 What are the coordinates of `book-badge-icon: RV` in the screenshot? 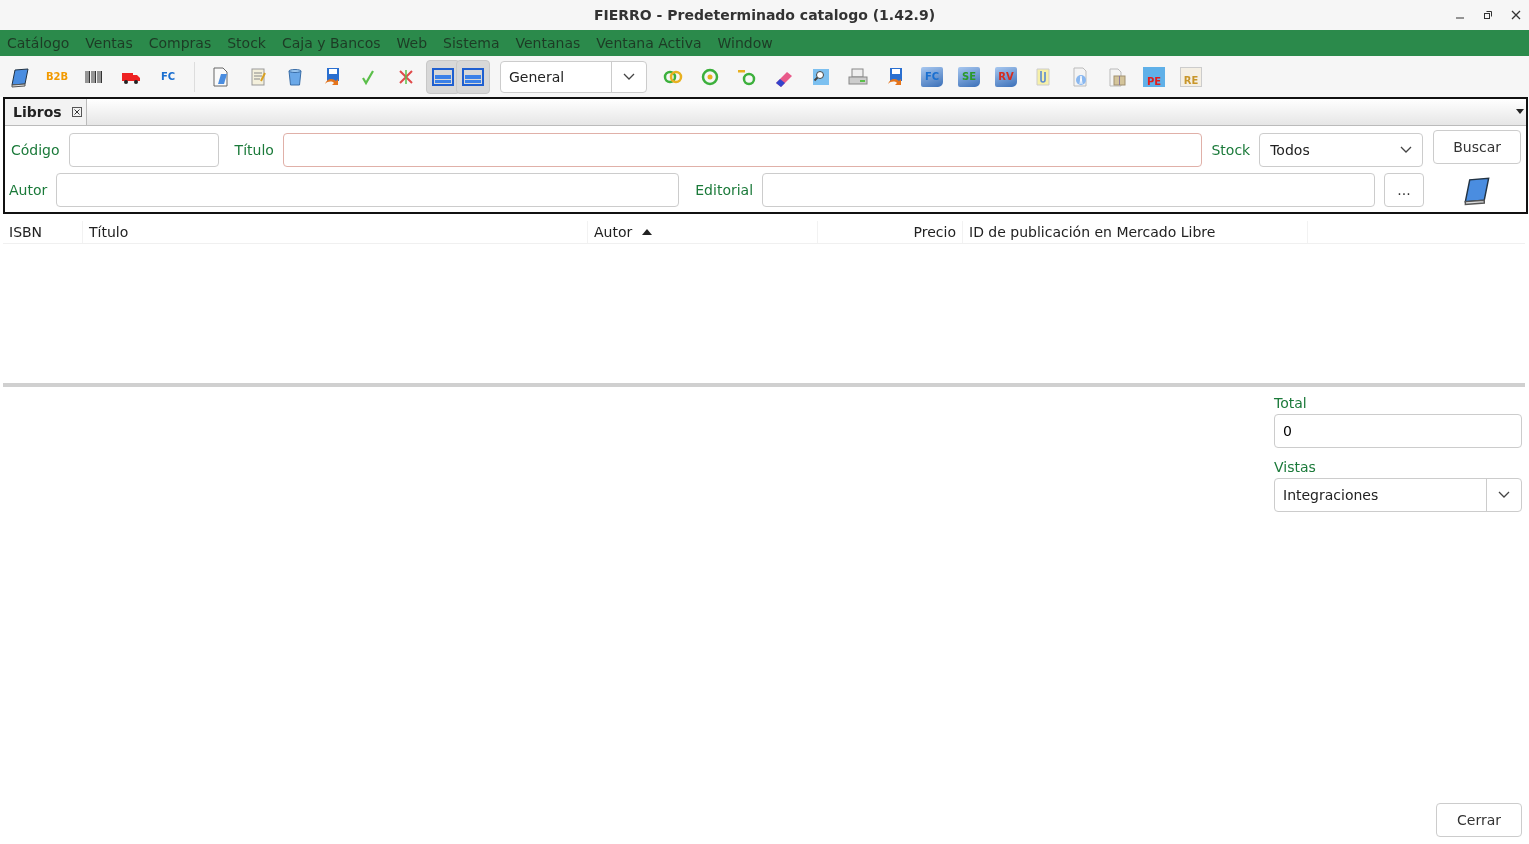 It's located at (1006, 76).